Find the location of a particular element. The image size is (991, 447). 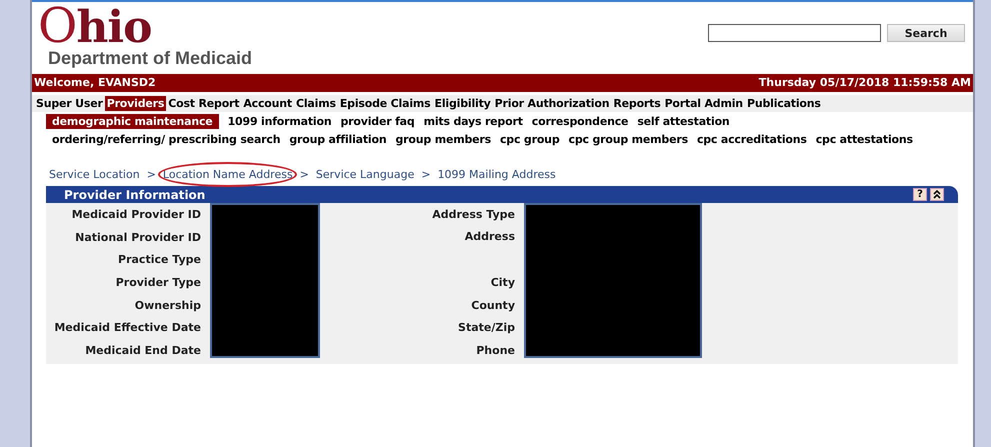

logo-subtitle: Department of Medicaid is located at coordinates (150, 58).